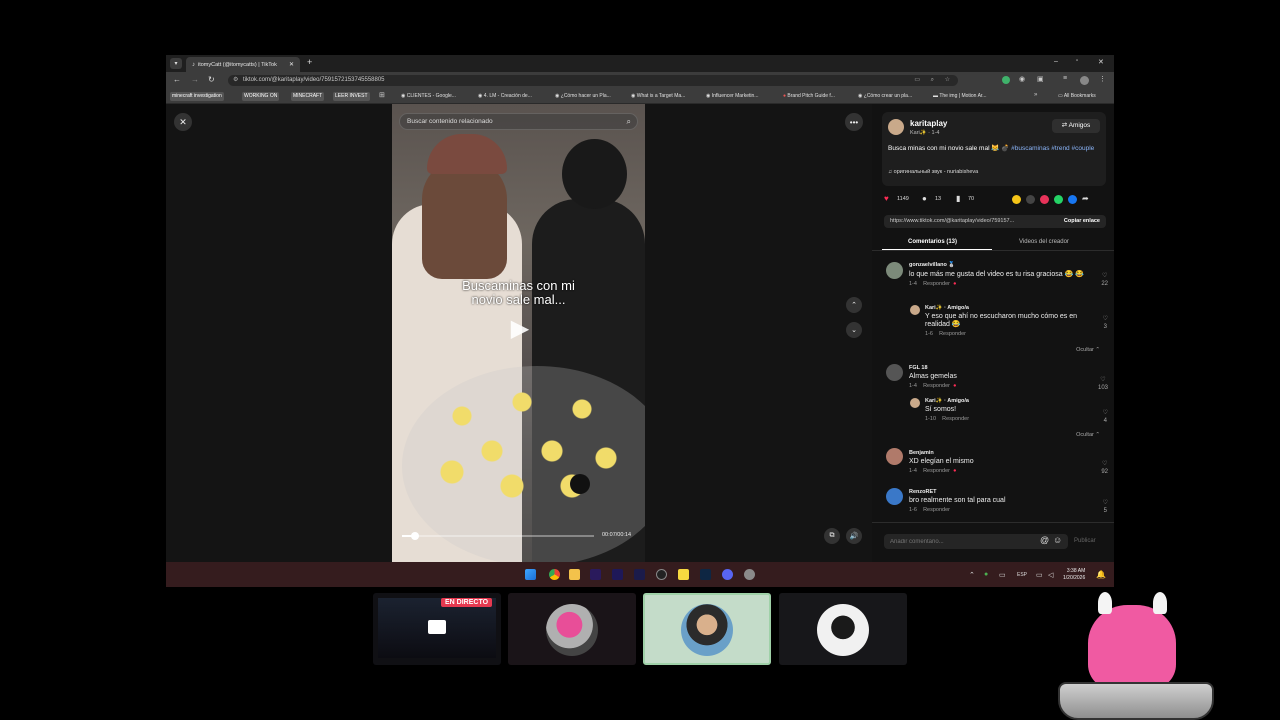 The image size is (1280, 720). Describe the element at coordinates (530, 574) in the screenshot. I see `start-icon` at that location.